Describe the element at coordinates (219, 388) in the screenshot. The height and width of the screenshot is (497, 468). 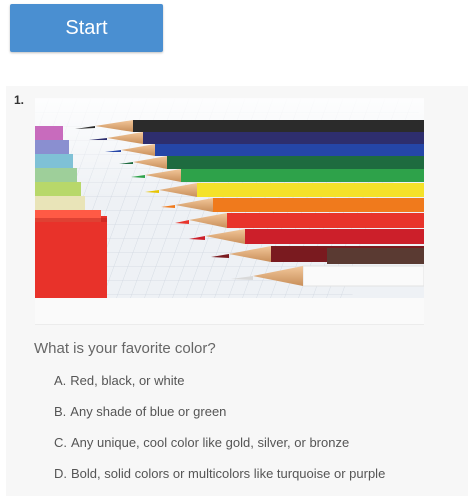
I see `option-a: A. Red, black, or white` at that location.